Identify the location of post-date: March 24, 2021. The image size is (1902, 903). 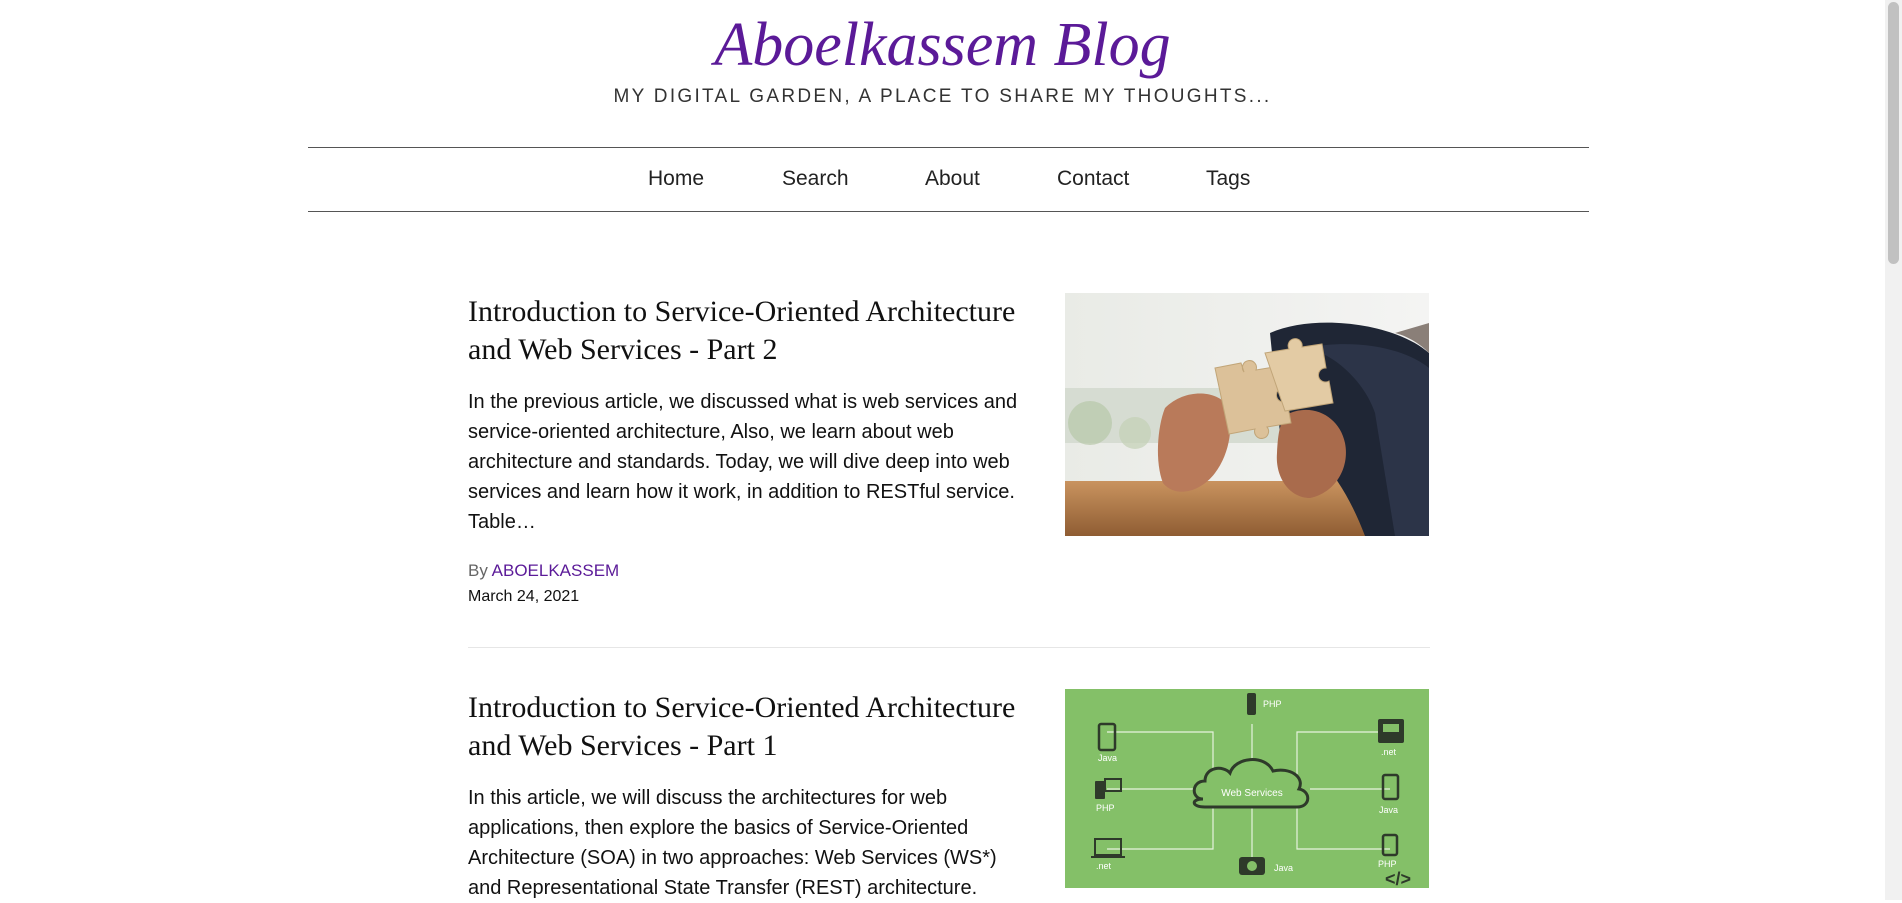
(524, 596).